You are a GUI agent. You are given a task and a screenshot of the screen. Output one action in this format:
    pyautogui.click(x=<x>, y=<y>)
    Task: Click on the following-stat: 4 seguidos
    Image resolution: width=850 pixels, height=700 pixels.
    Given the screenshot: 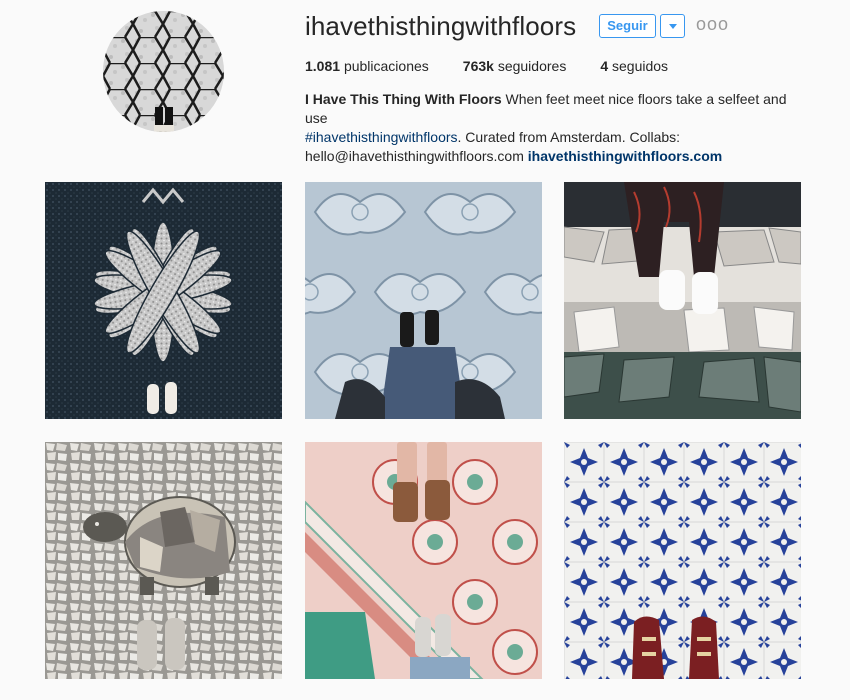 What is the action you would take?
    pyautogui.click(x=634, y=66)
    